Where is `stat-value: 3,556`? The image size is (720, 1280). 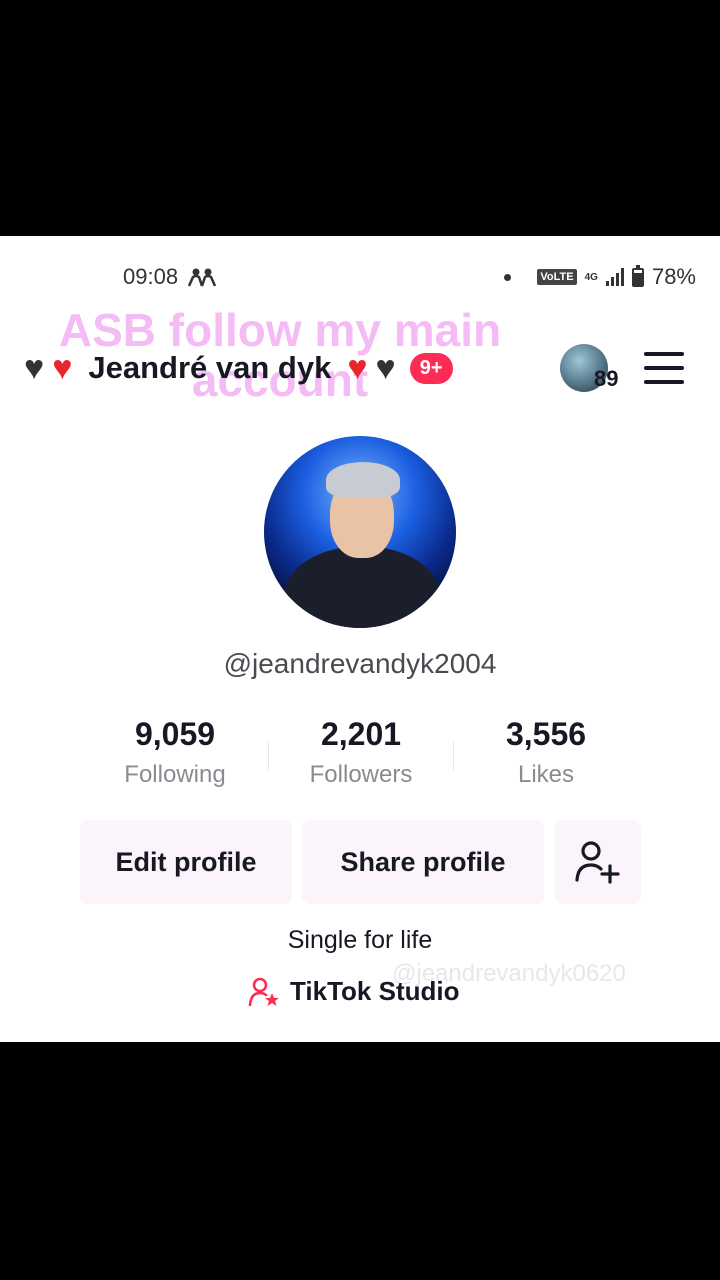 stat-value: 3,556 is located at coordinates (546, 734).